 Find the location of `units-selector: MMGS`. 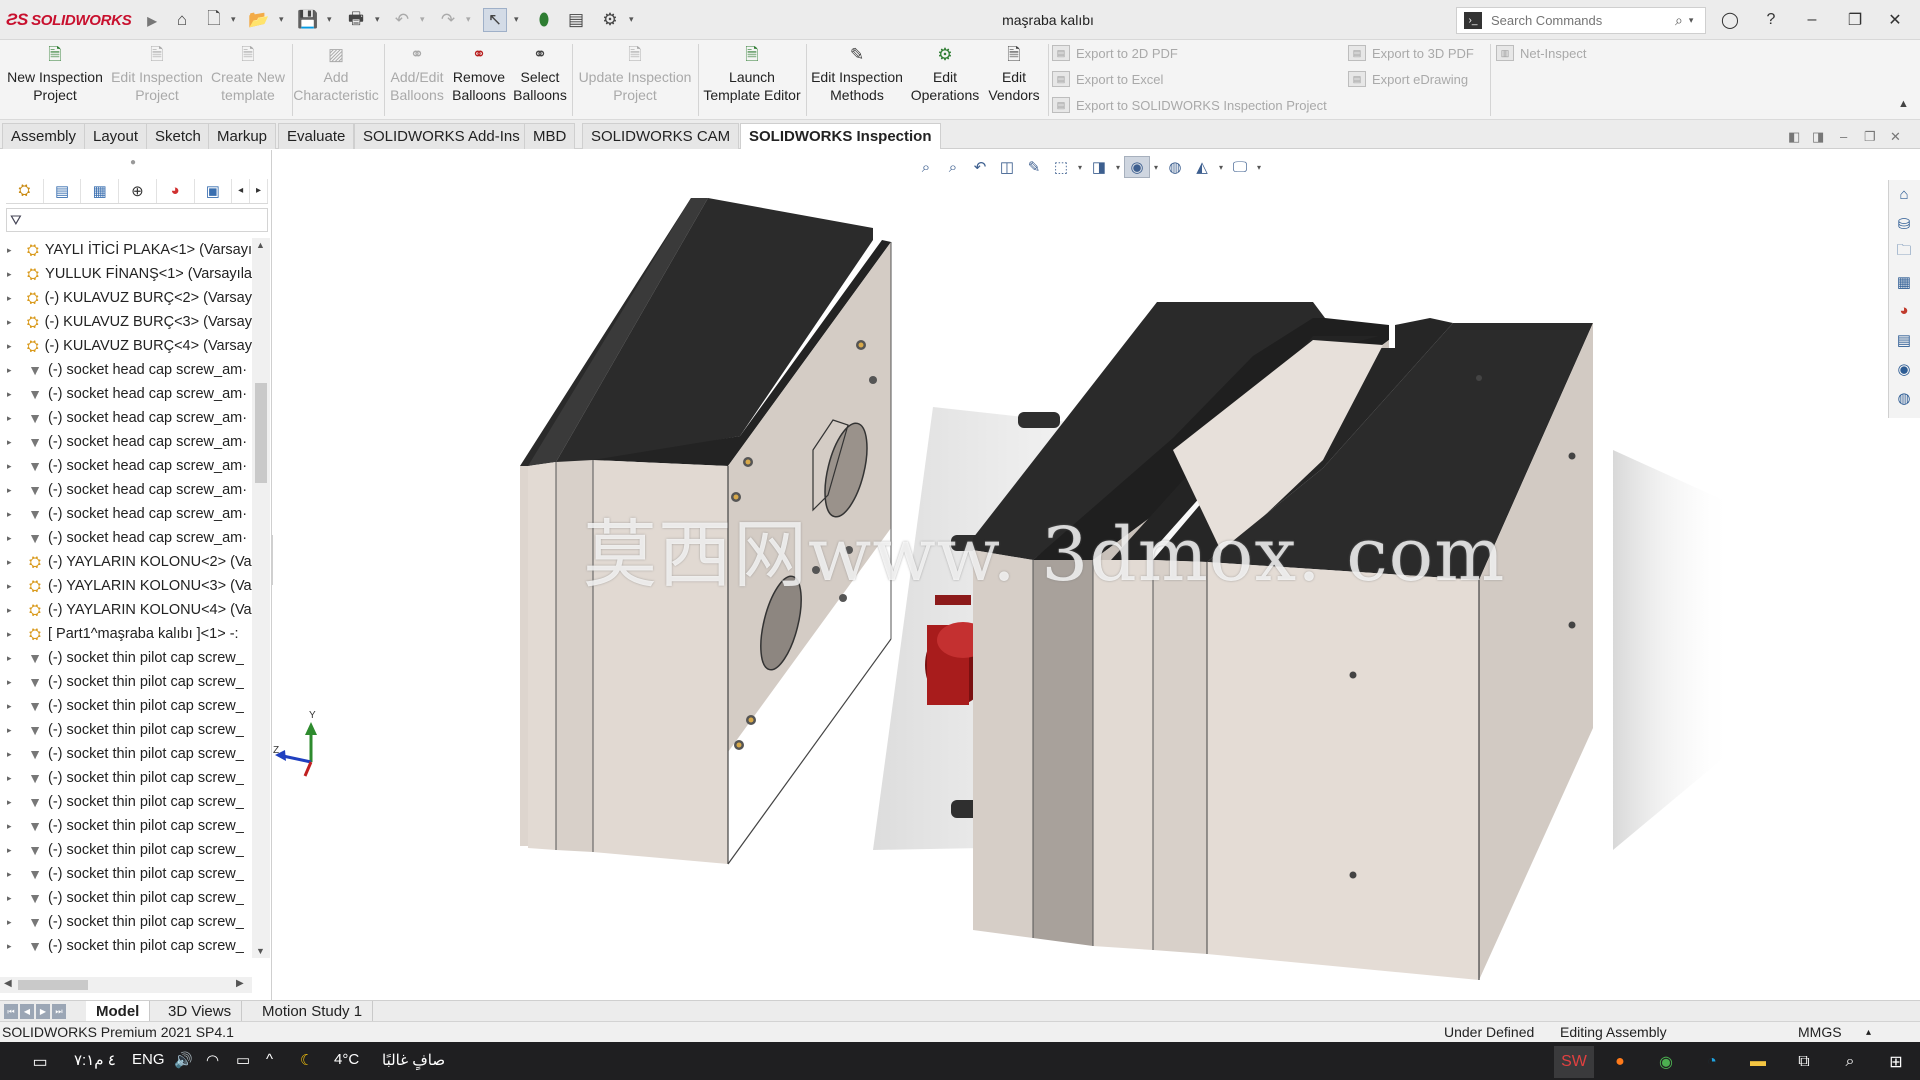

units-selector: MMGS is located at coordinates (1820, 1032).